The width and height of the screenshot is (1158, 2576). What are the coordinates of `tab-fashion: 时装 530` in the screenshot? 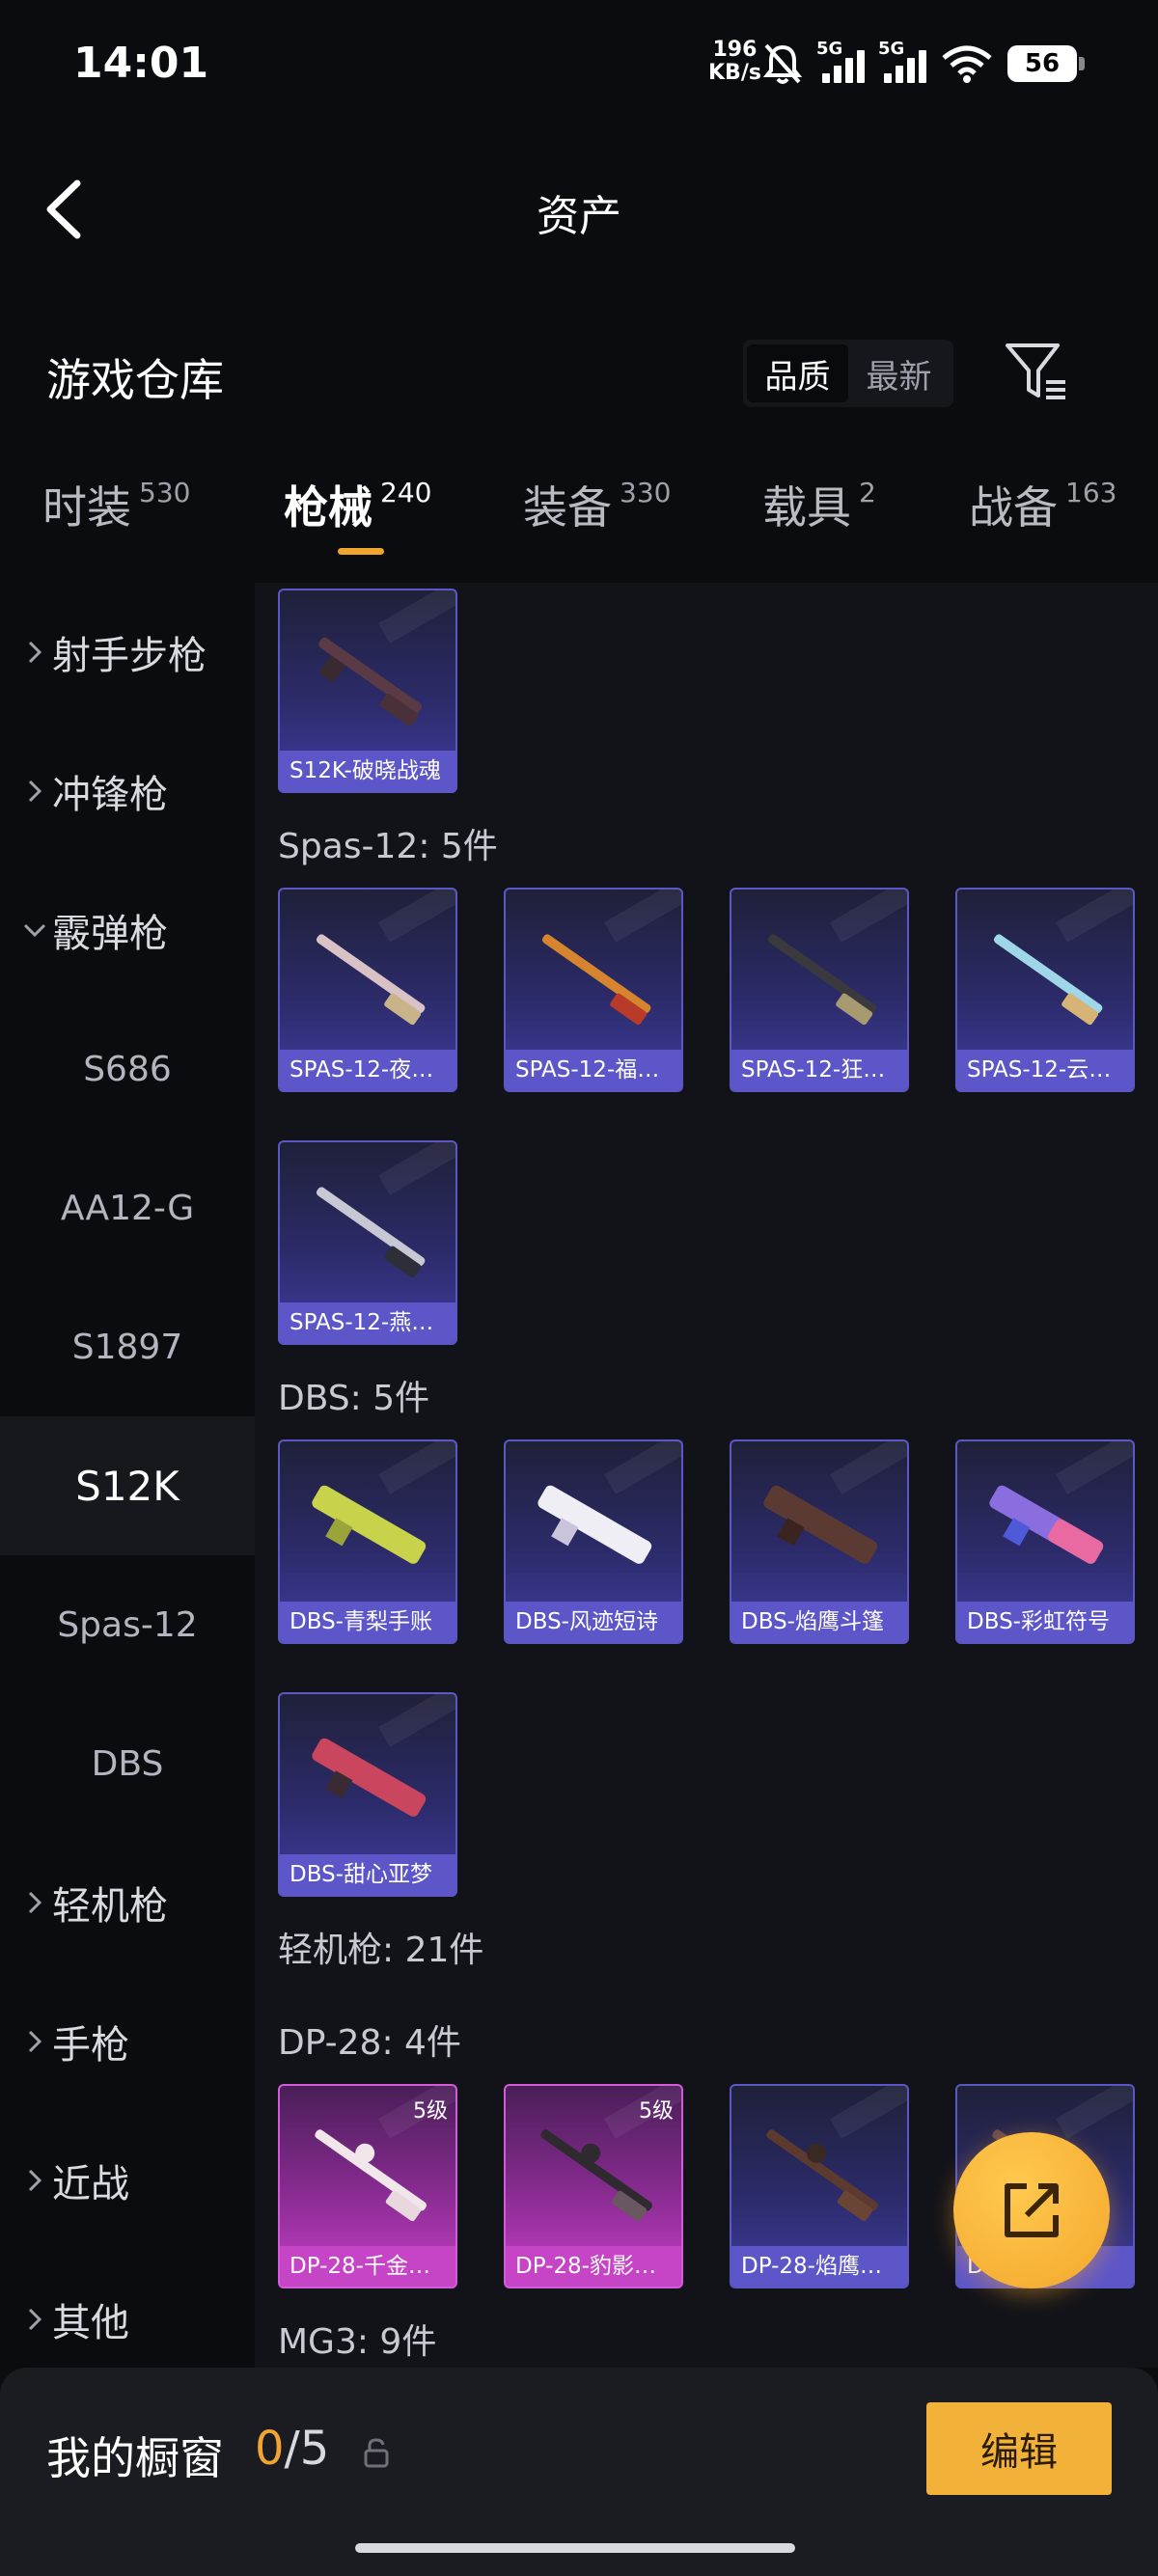 It's located at (116, 505).